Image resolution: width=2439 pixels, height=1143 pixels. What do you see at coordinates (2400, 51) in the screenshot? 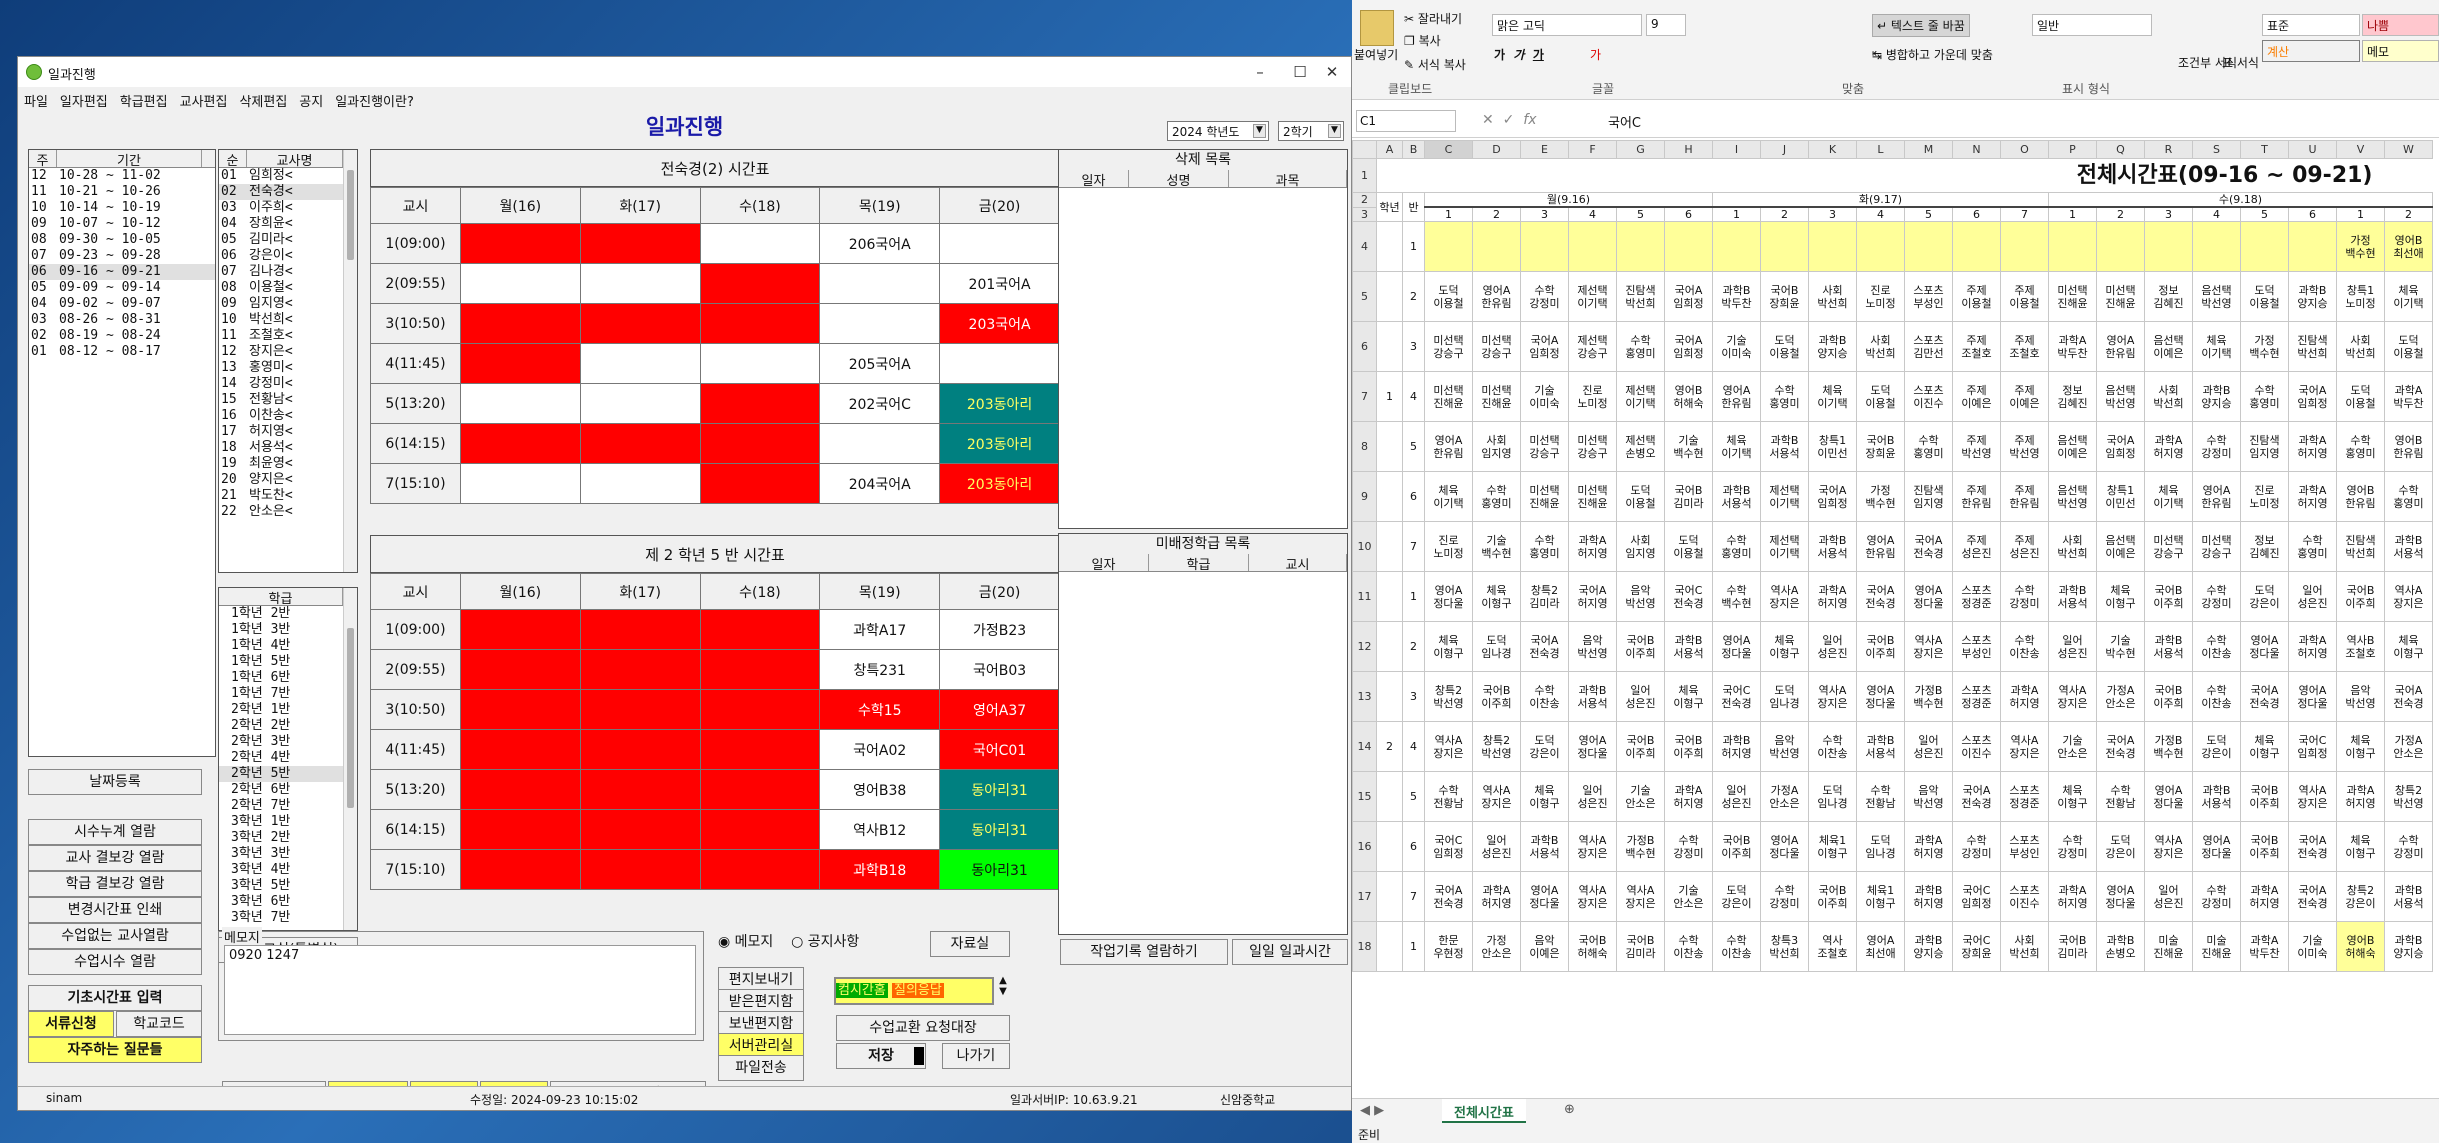
I see `style-memo: 메모` at bounding box center [2400, 51].